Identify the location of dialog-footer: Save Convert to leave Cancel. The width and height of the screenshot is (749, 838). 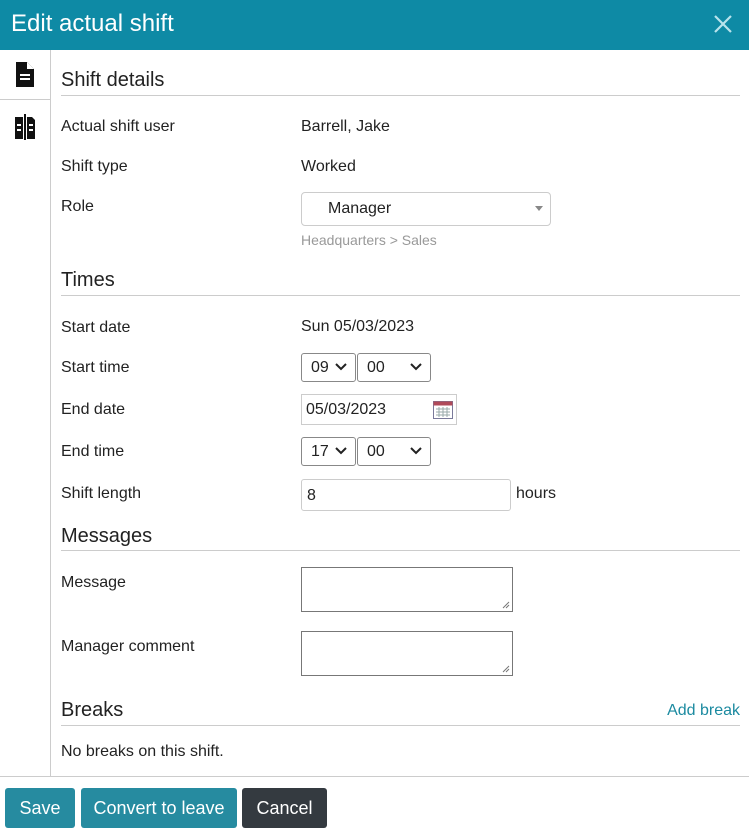
(374, 807).